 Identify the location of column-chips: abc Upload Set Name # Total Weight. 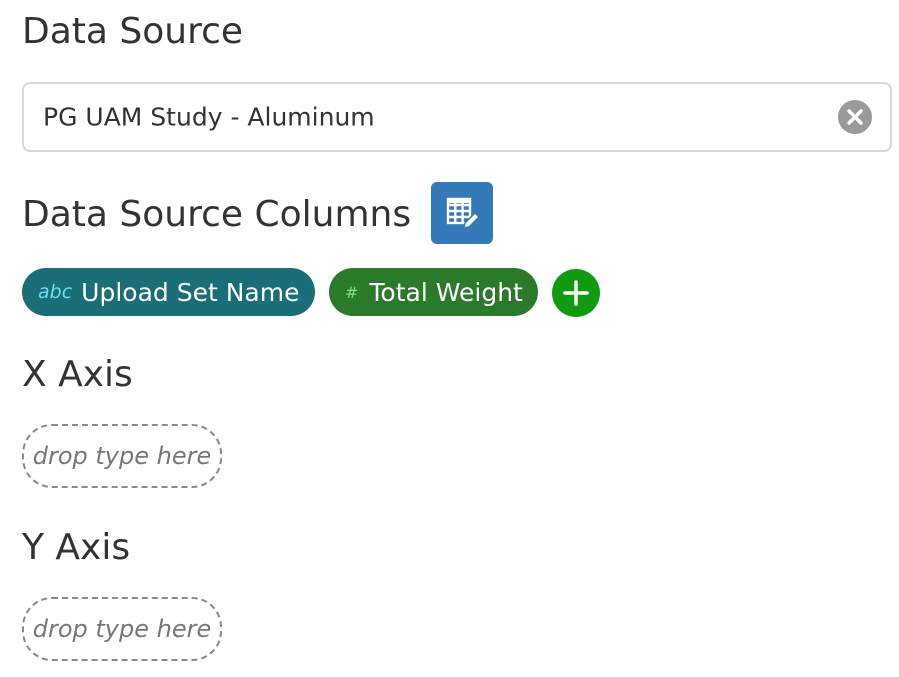
(372, 292).